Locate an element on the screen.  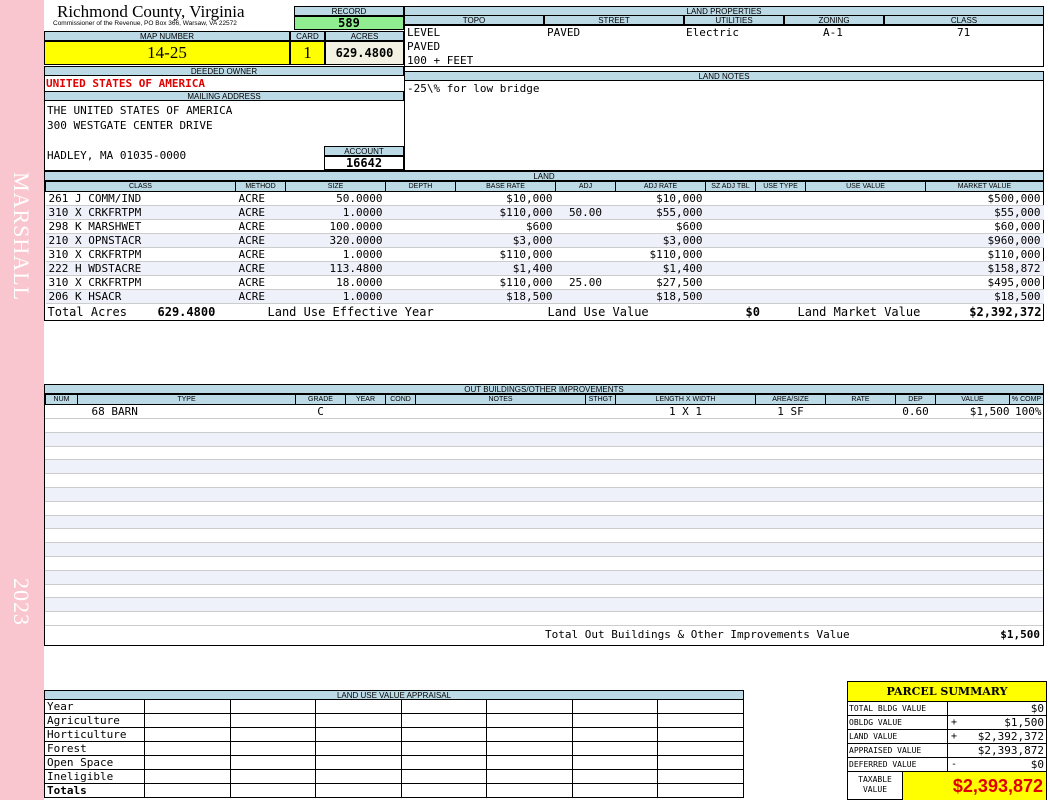
zoning-header: ZONING is located at coordinates (834, 20).